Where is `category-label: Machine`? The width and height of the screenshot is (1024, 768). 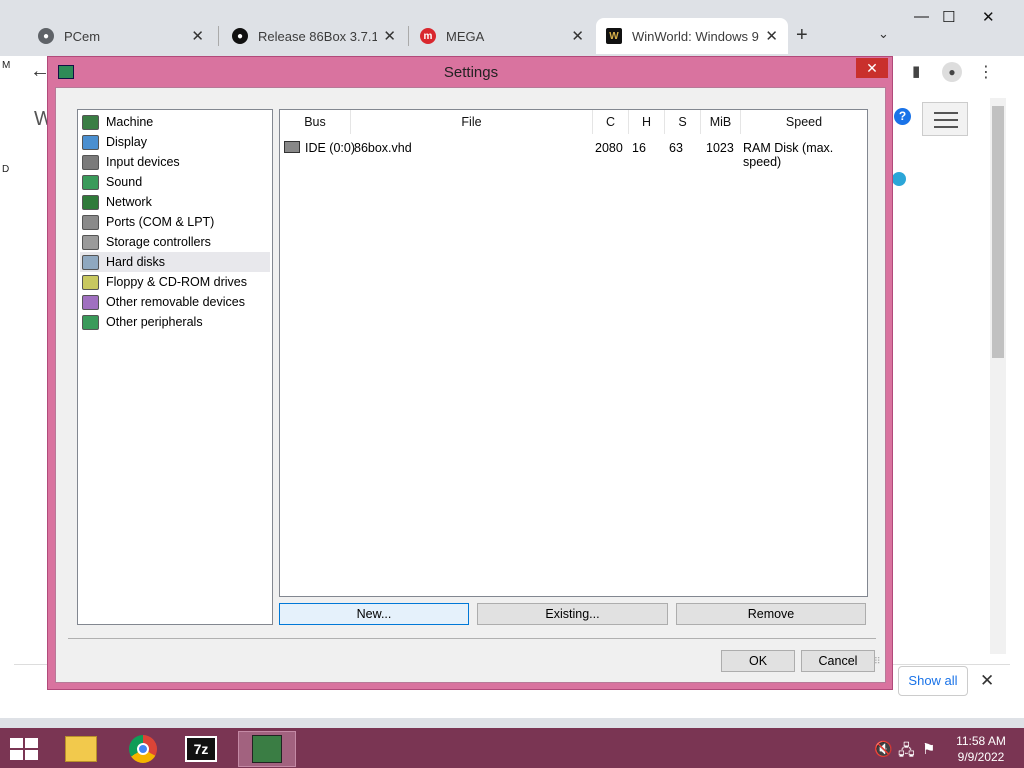 category-label: Machine is located at coordinates (130, 122).